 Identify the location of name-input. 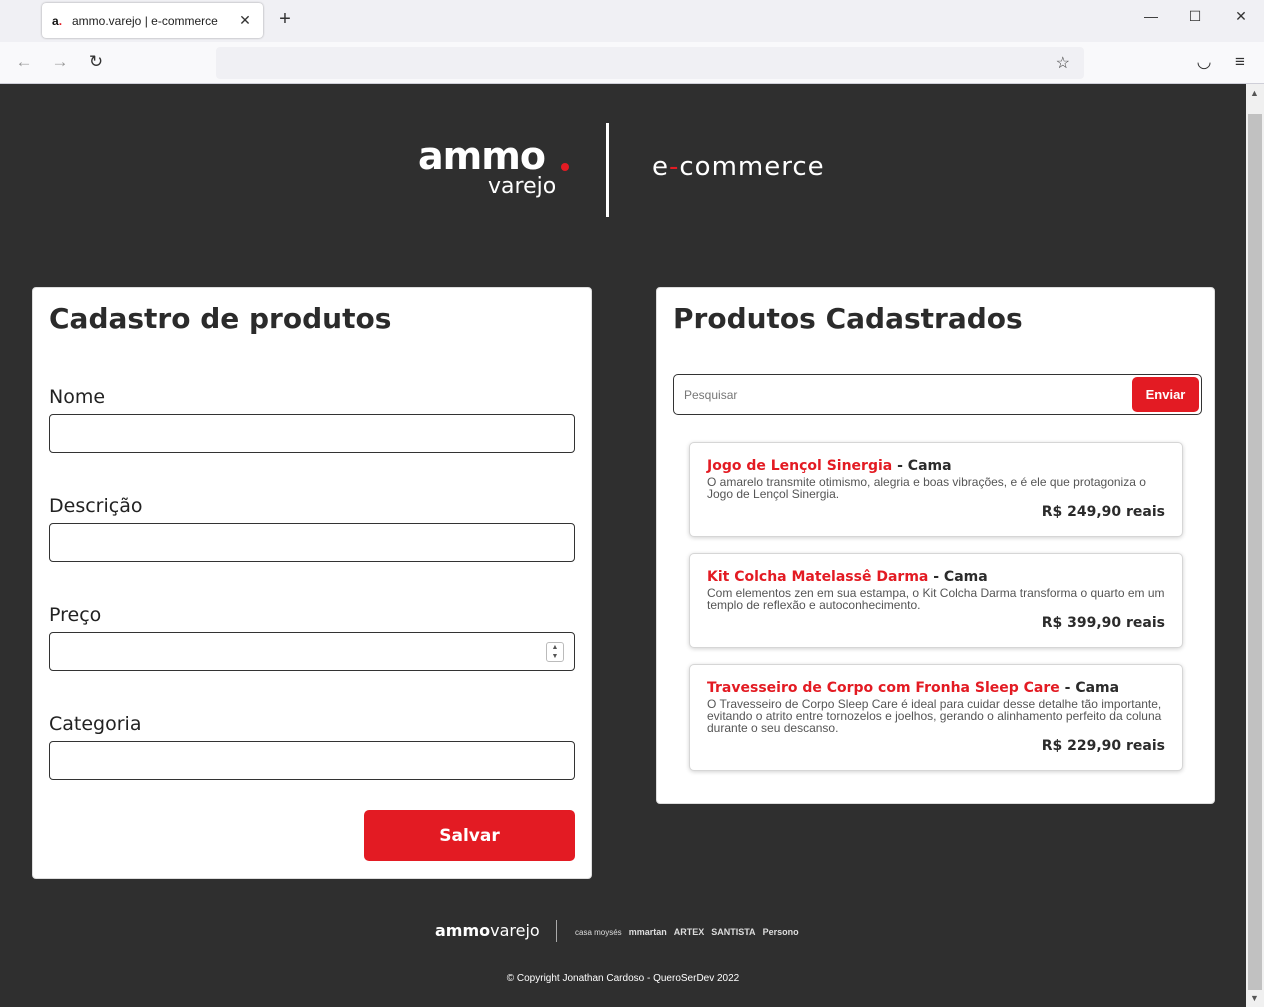
(312, 433).